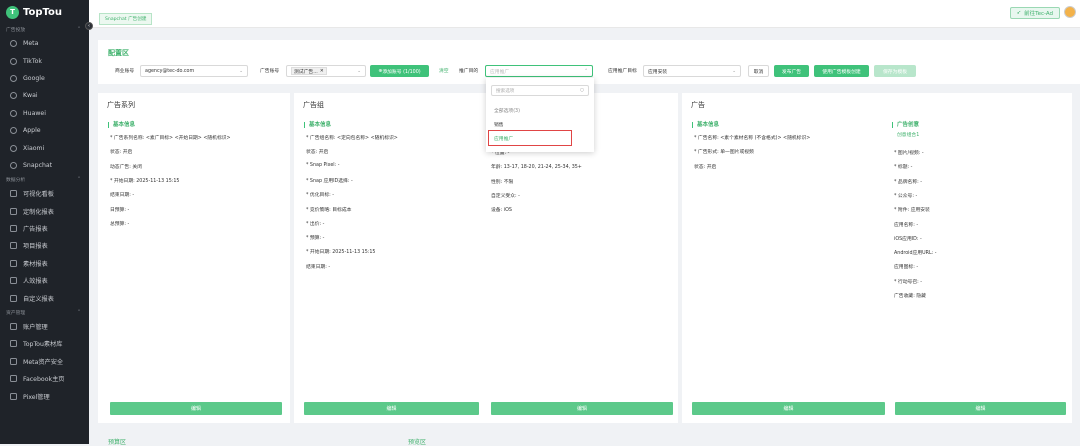 Image resolution: width=1080 pixels, height=446 pixels. Describe the element at coordinates (903, 168) in the screenshot. I see `field-row: * 标题: -` at that location.